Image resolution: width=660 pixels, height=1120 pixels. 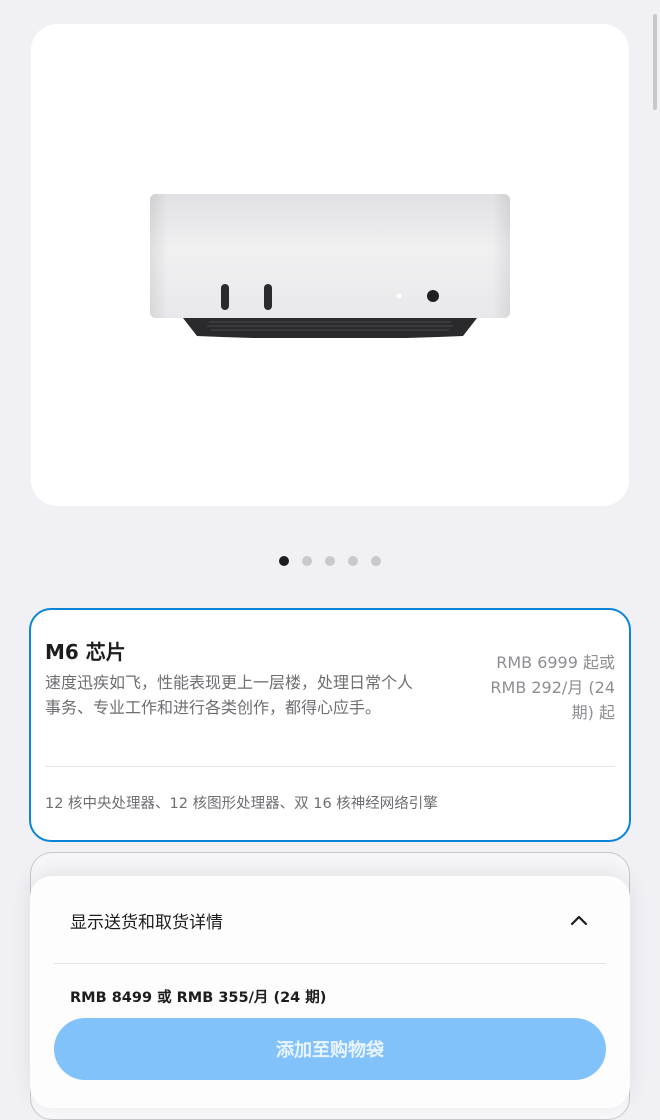 What do you see at coordinates (579, 920) in the screenshot?
I see `chevron-up-icon` at bounding box center [579, 920].